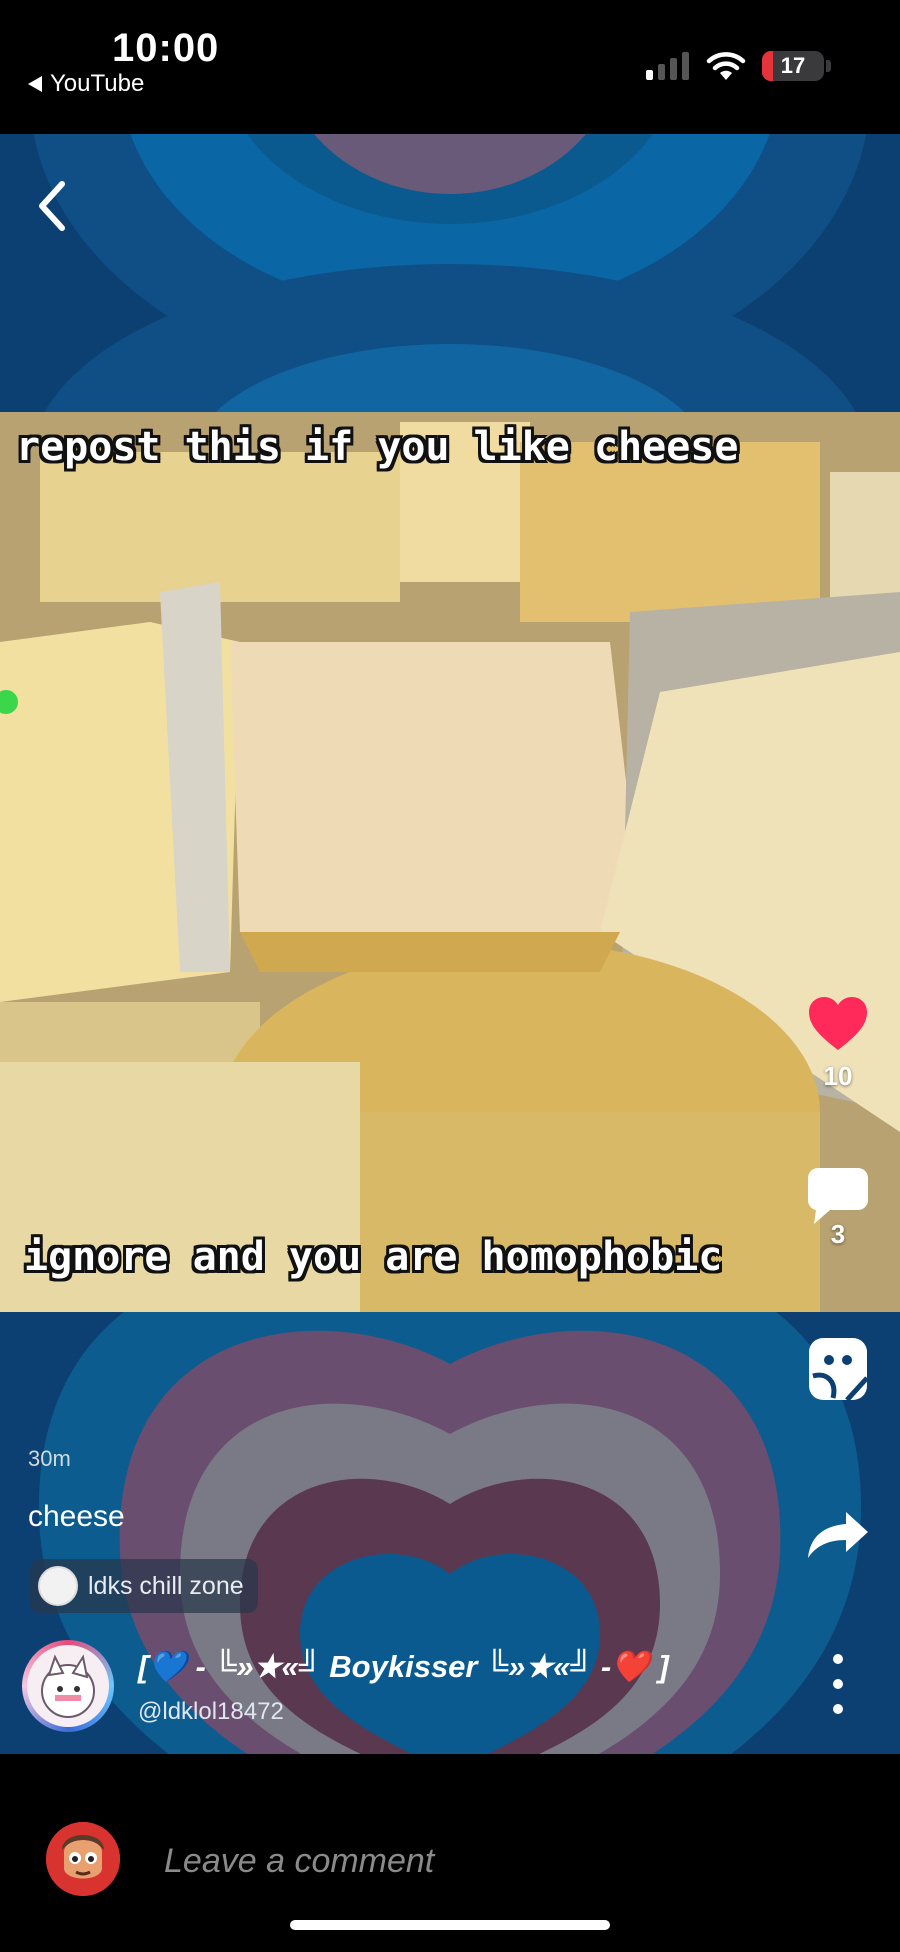 This screenshot has width=900, height=1952. Describe the element at coordinates (49, 1458) in the screenshot. I see `post-time-ago: 30m` at that location.